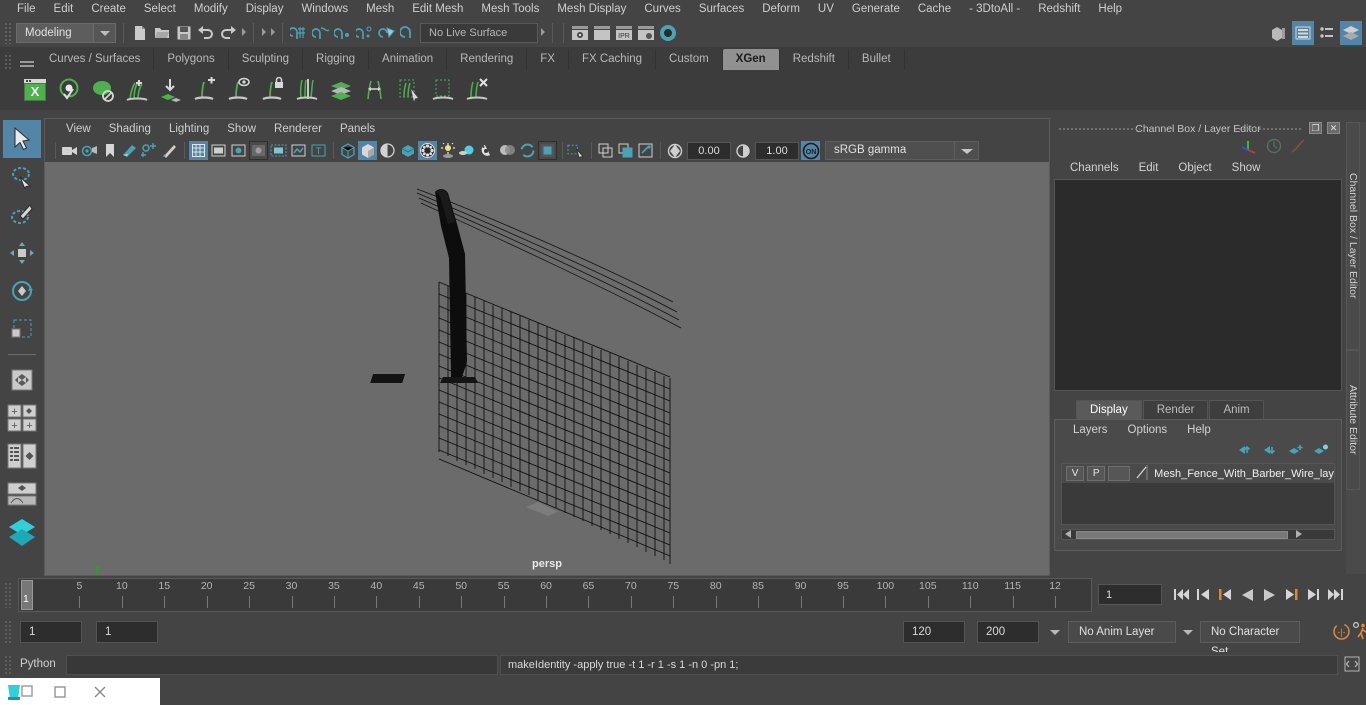 The height and width of the screenshot is (705, 1366). What do you see at coordinates (38, 664) in the screenshot?
I see `command-language-label: Python` at bounding box center [38, 664].